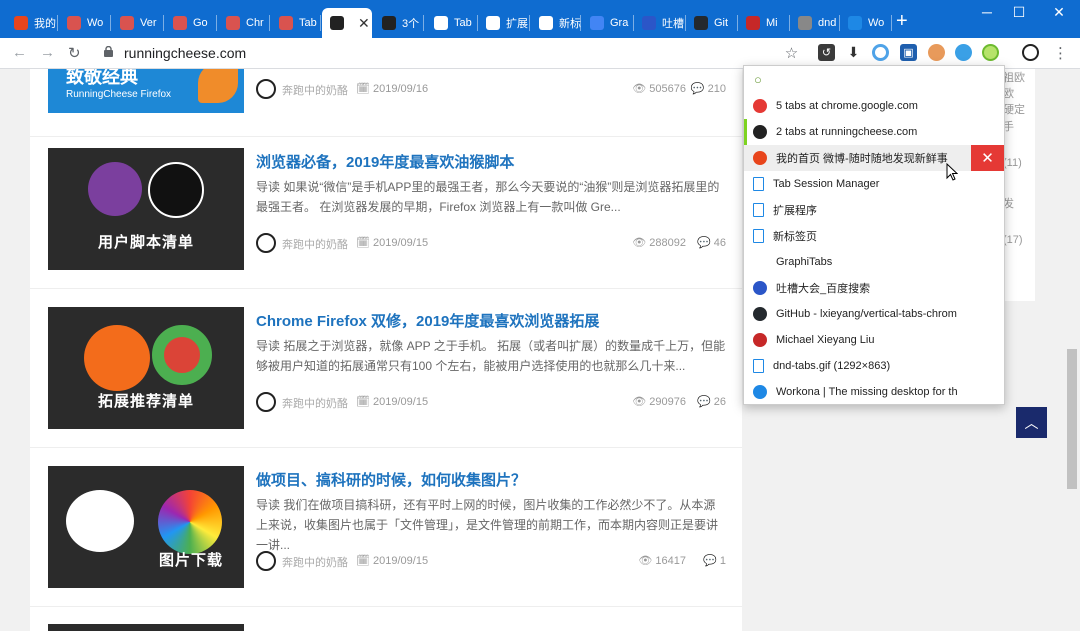 This screenshot has width=1080, height=631. What do you see at coordinates (1059, 12) in the screenshot?
I see `close-window-button: ✕` at bounding box center [1059, 12].